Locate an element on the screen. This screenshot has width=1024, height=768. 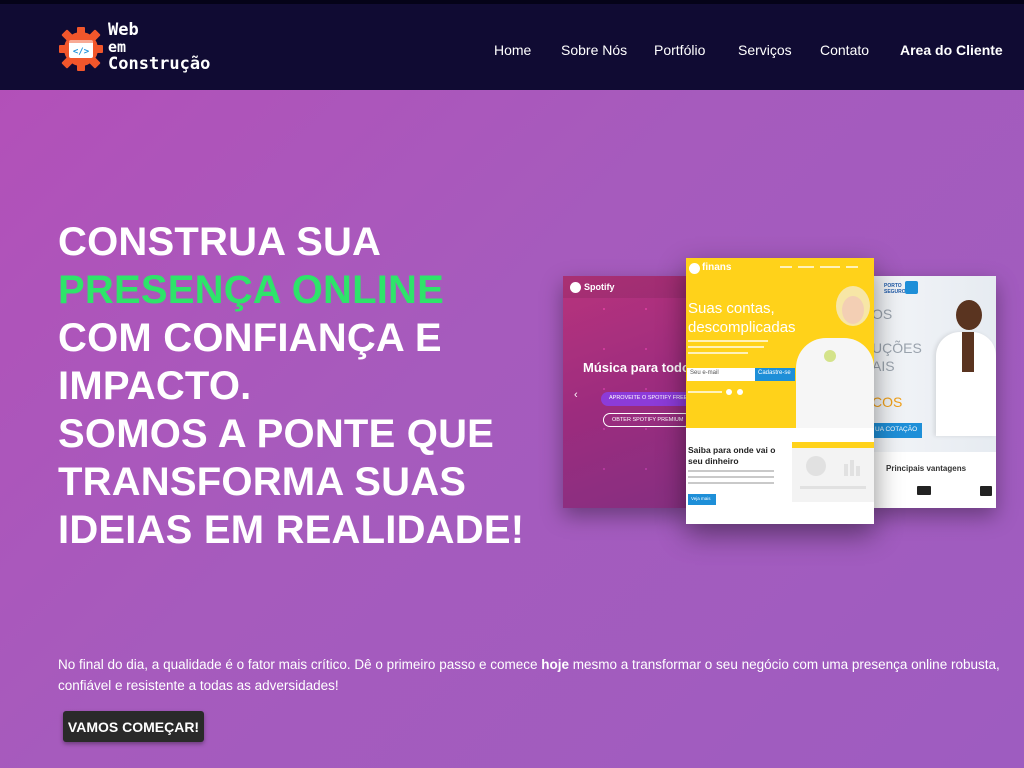
spotify-headline: Música para todos is located at coordinates (636, 367).